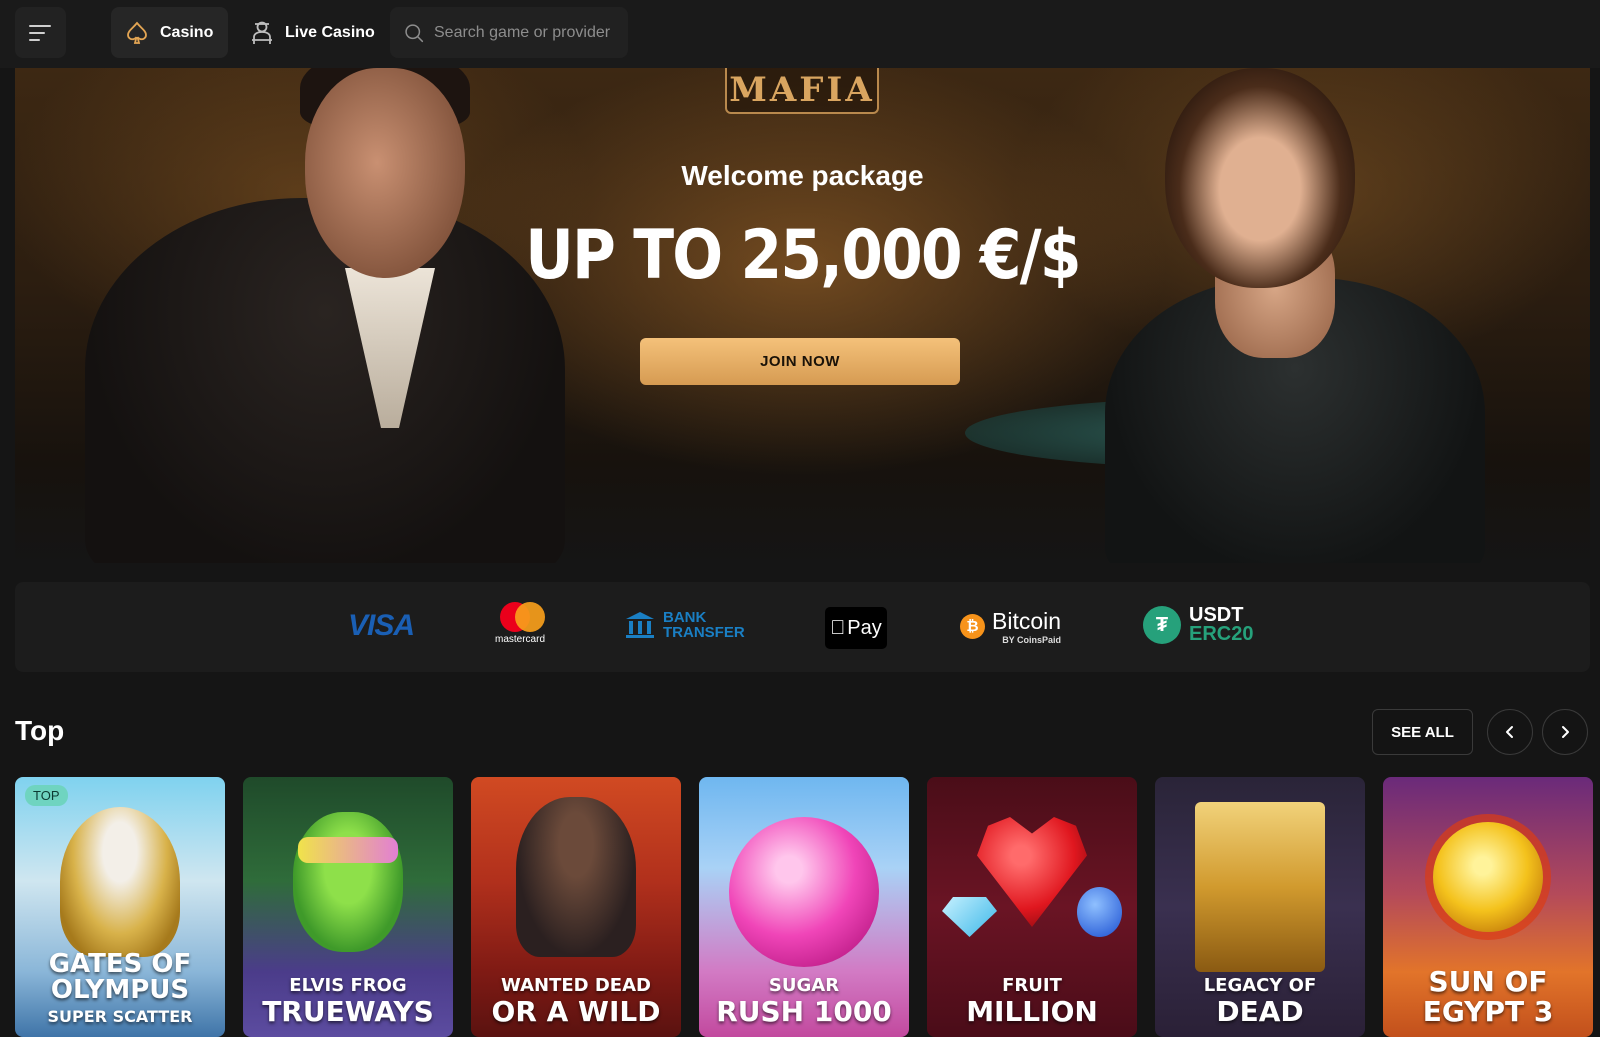  What do you see at coordinates (1032, 907) in the screenshot?
I see `game-card-fruit-million: FRUIT MILLION` at bounding box center [1032, 907].